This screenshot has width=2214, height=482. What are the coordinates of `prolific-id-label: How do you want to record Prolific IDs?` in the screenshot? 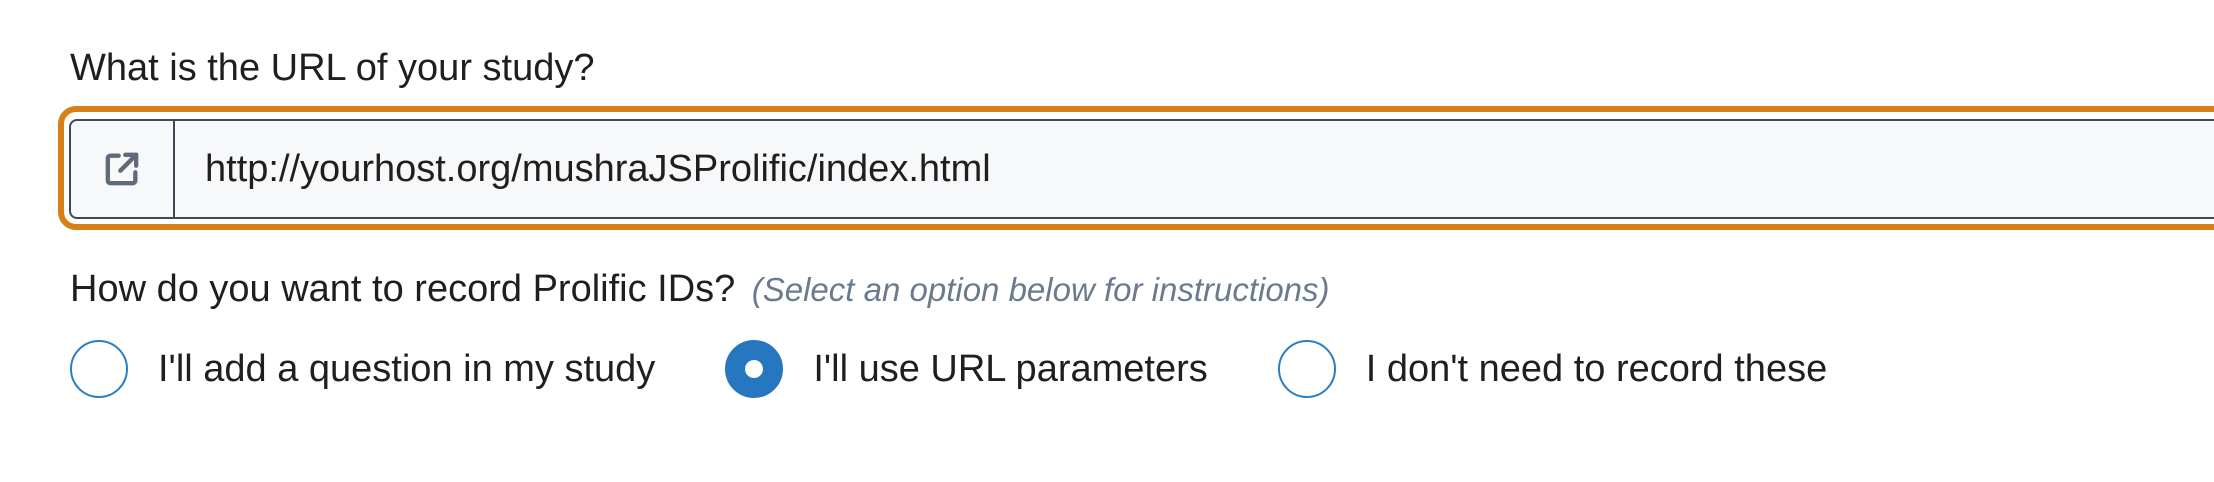 It's located at (403, 289).